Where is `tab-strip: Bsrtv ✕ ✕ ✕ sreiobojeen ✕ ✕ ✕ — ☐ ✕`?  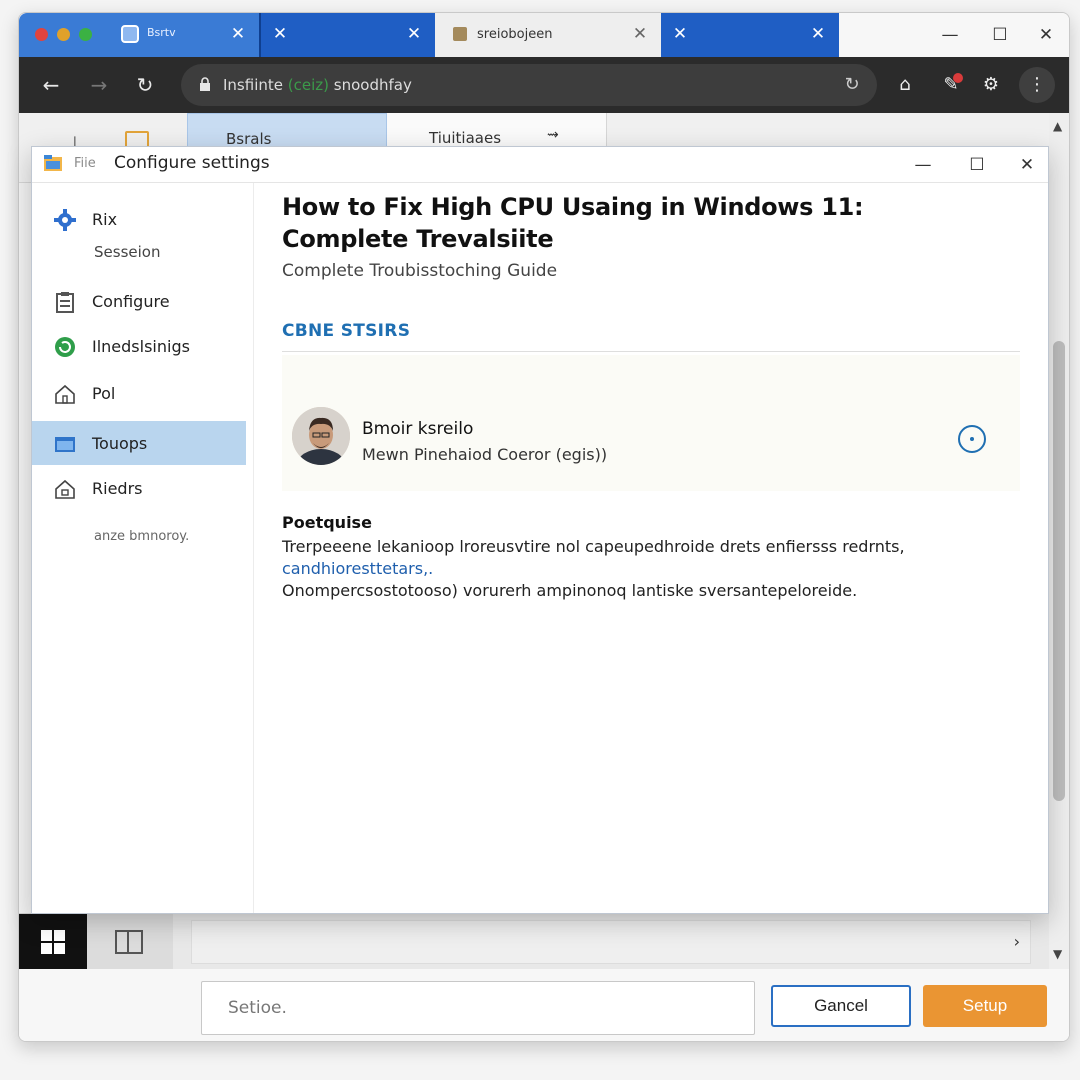
tab-strip: Bsrtv ✕ ✕ ✕ sreiobojeen ✕ ✕ ✕ — ☐ ✕ is located at coordinates (544, 35).